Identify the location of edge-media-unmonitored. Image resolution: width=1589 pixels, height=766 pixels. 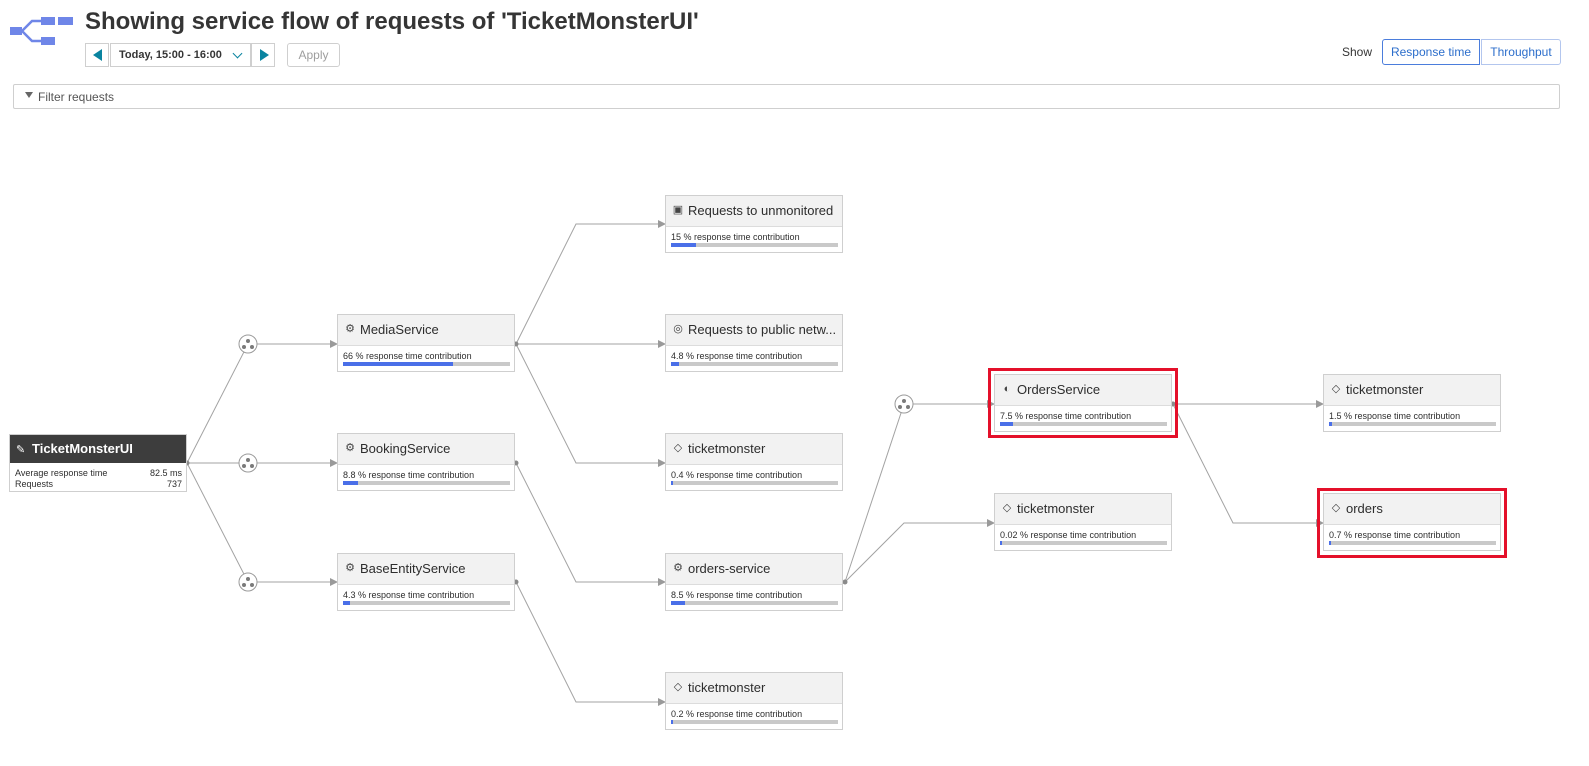
(590, 282).